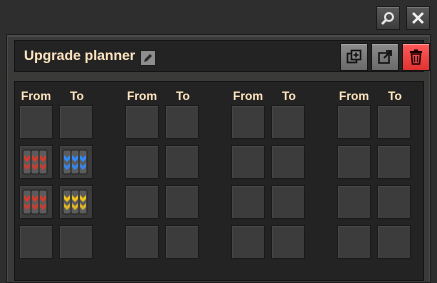 The width and height of the screenshot is (437, 283). I want to click on delete-button, so click(416, 57).